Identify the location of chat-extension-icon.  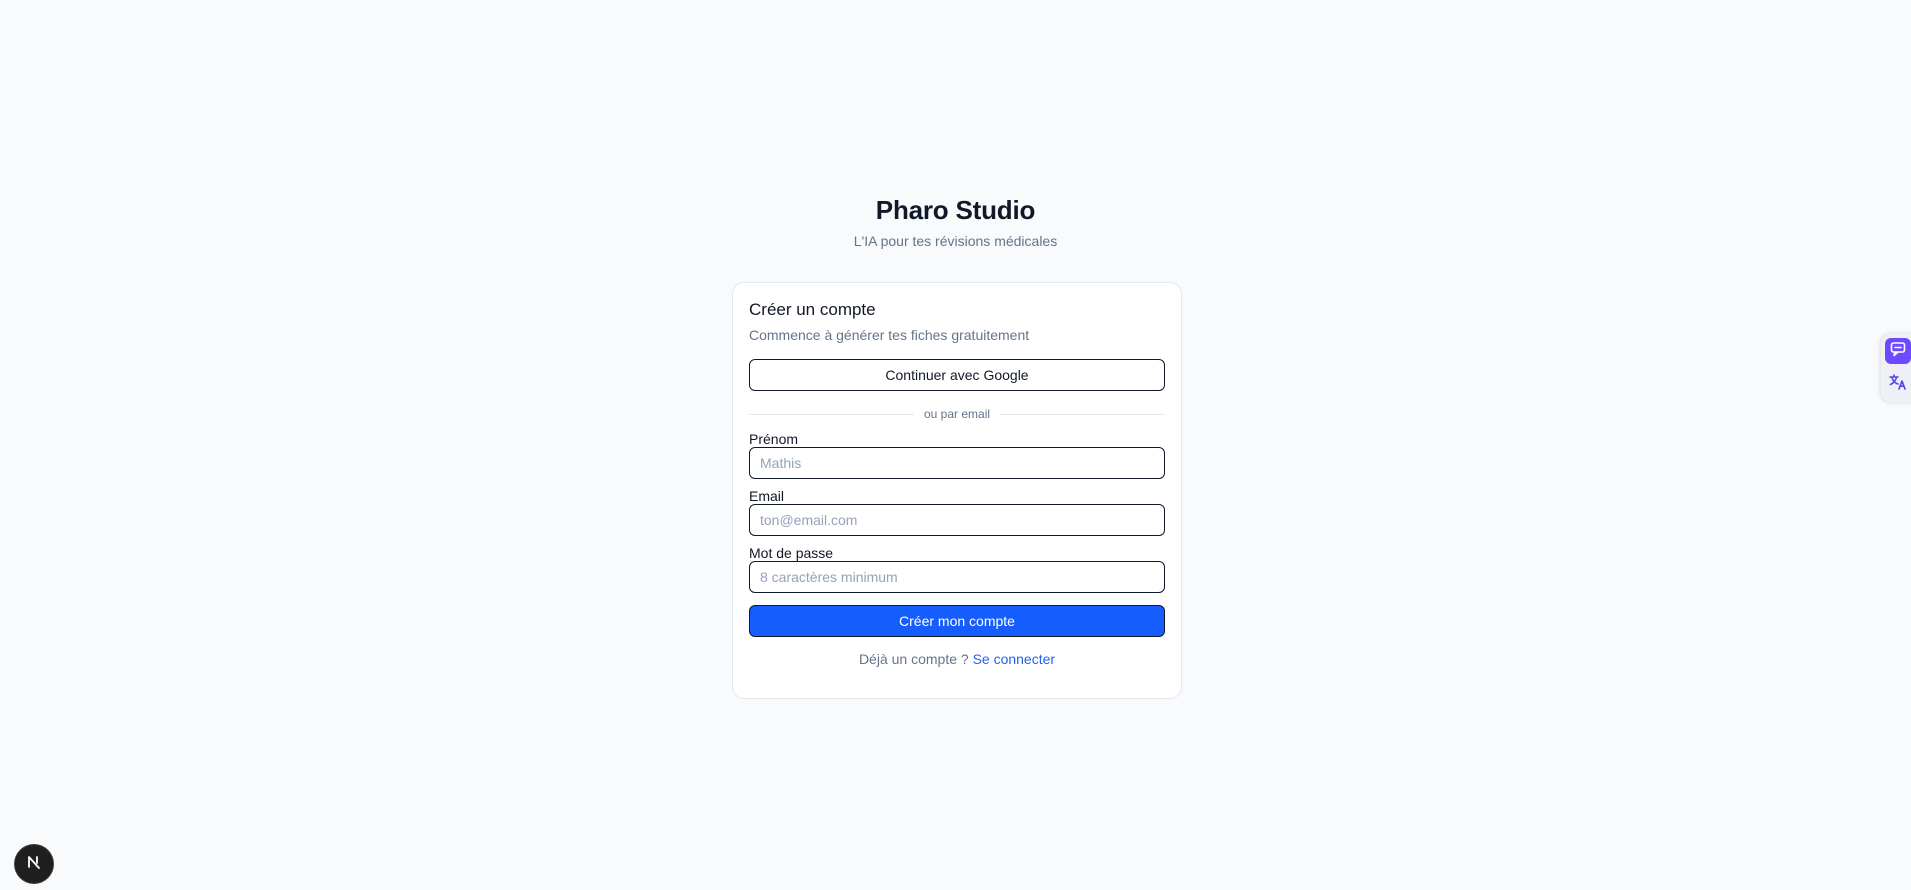
(1898, 351).